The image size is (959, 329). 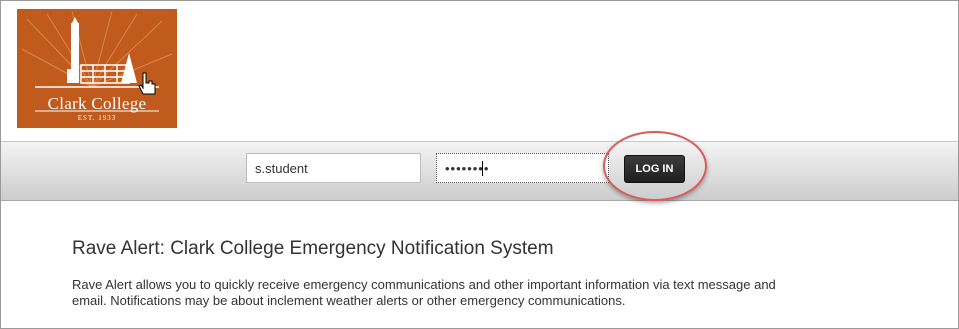 What do you see at coordinates (522, 168) in the screenshot?
I see `password-input` at bounding box center [522, 168].